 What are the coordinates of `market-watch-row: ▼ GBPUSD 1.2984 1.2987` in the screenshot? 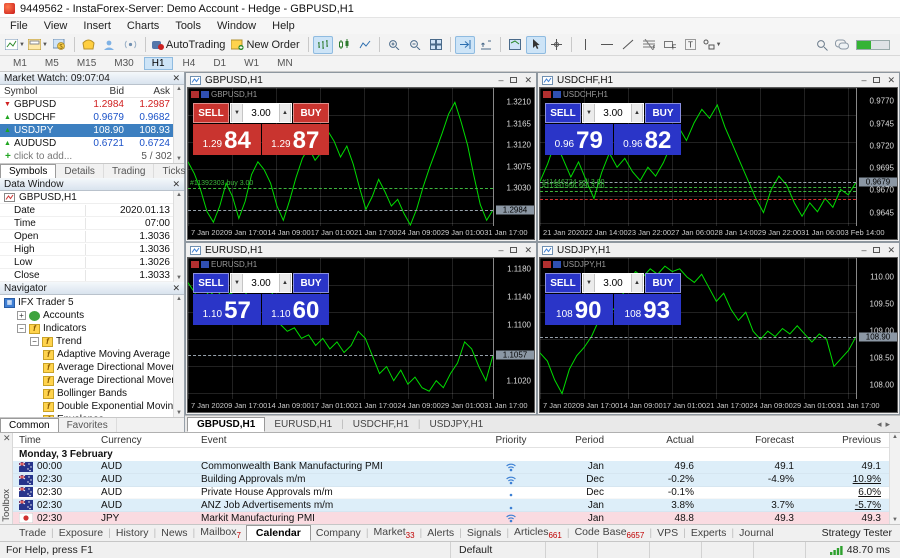 It's located at (92, 104).